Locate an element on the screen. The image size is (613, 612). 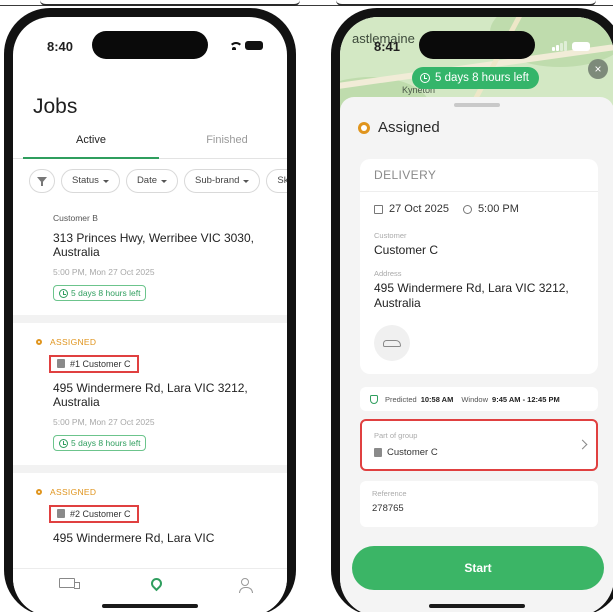
jobs-tabs: Active Finished is located at coordinates (150, 144).